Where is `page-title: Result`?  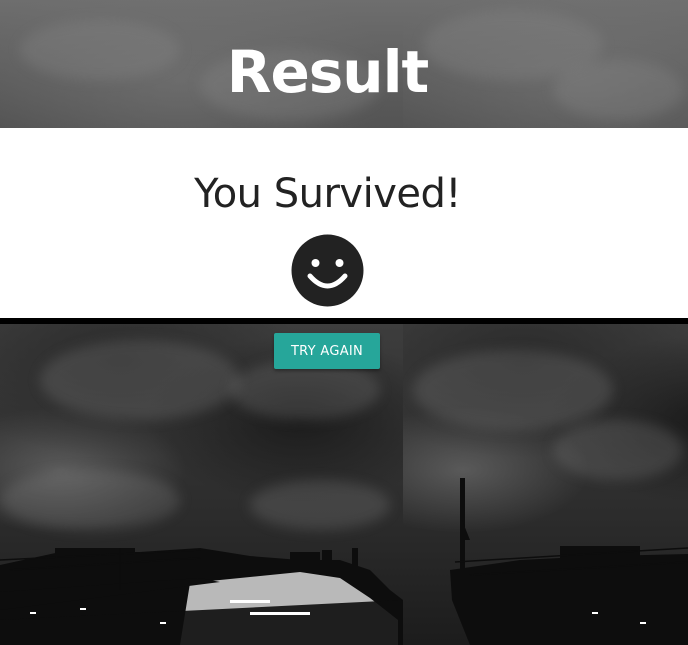
page-title: Result is located at coordinates (327, 72).